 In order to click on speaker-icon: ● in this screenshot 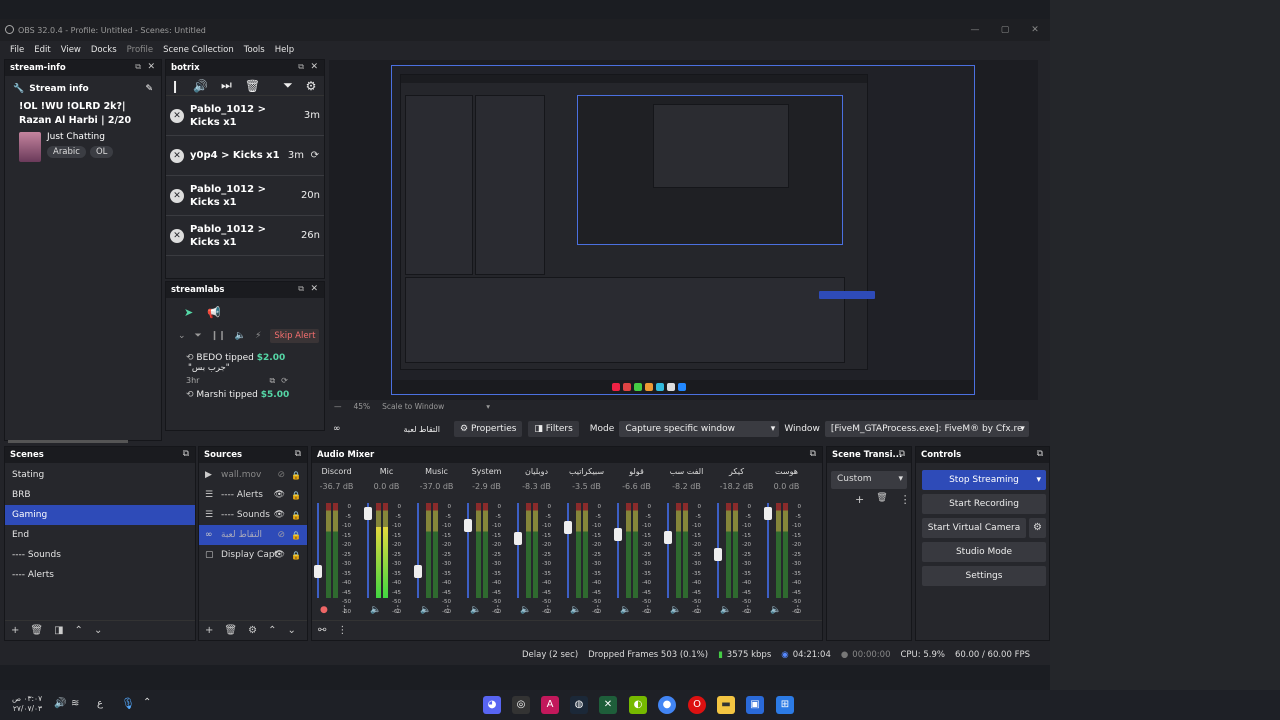, I will do `click(324, 610)`.